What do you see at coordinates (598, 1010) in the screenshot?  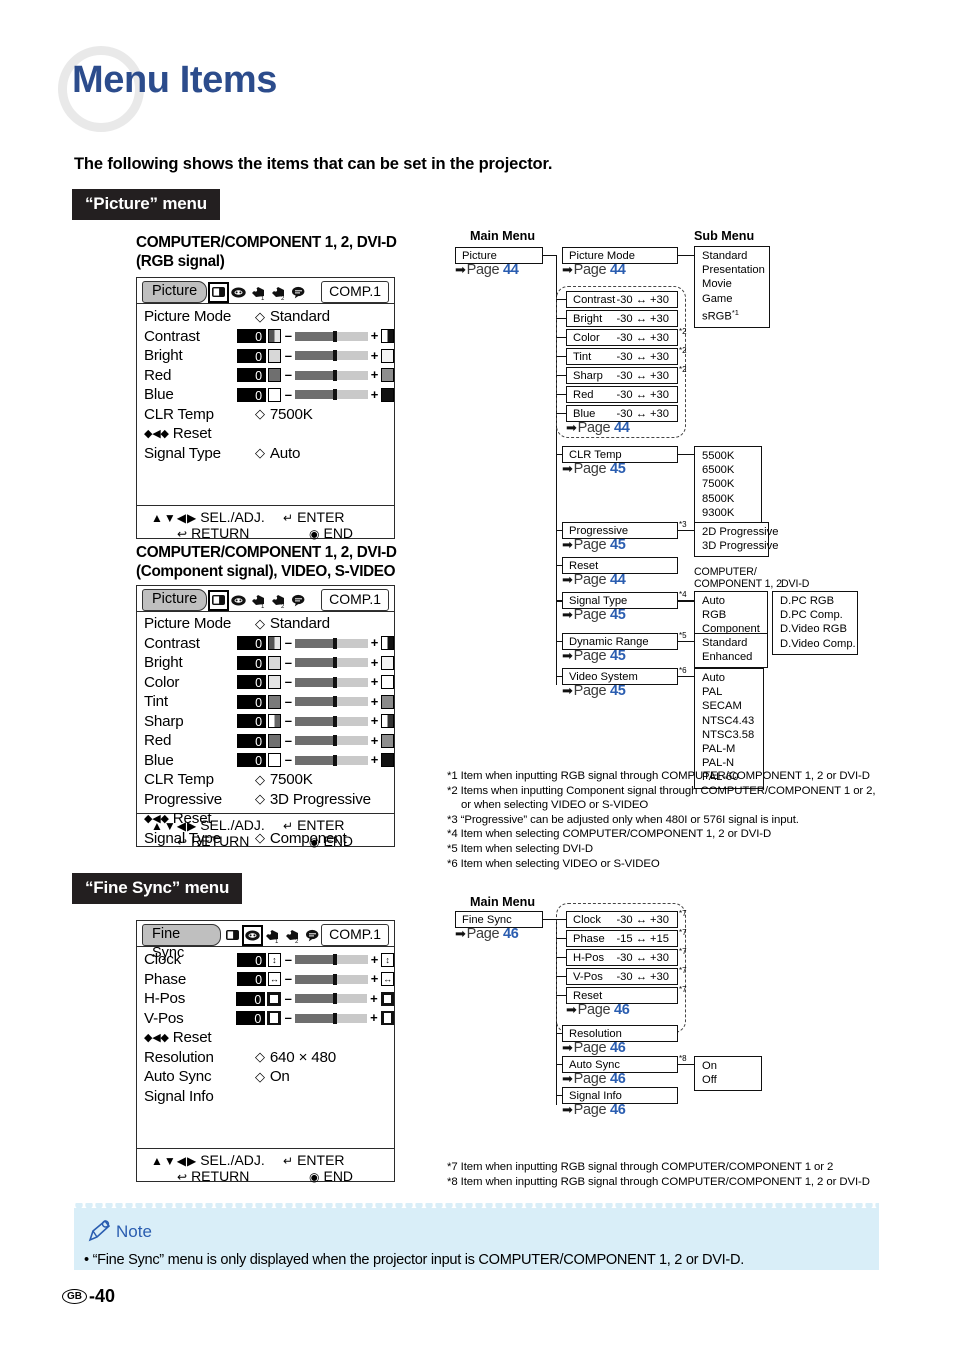 I see `flow-finesync-adjust-group-page: ➡Page 46` at bounding box center [598, 1010].